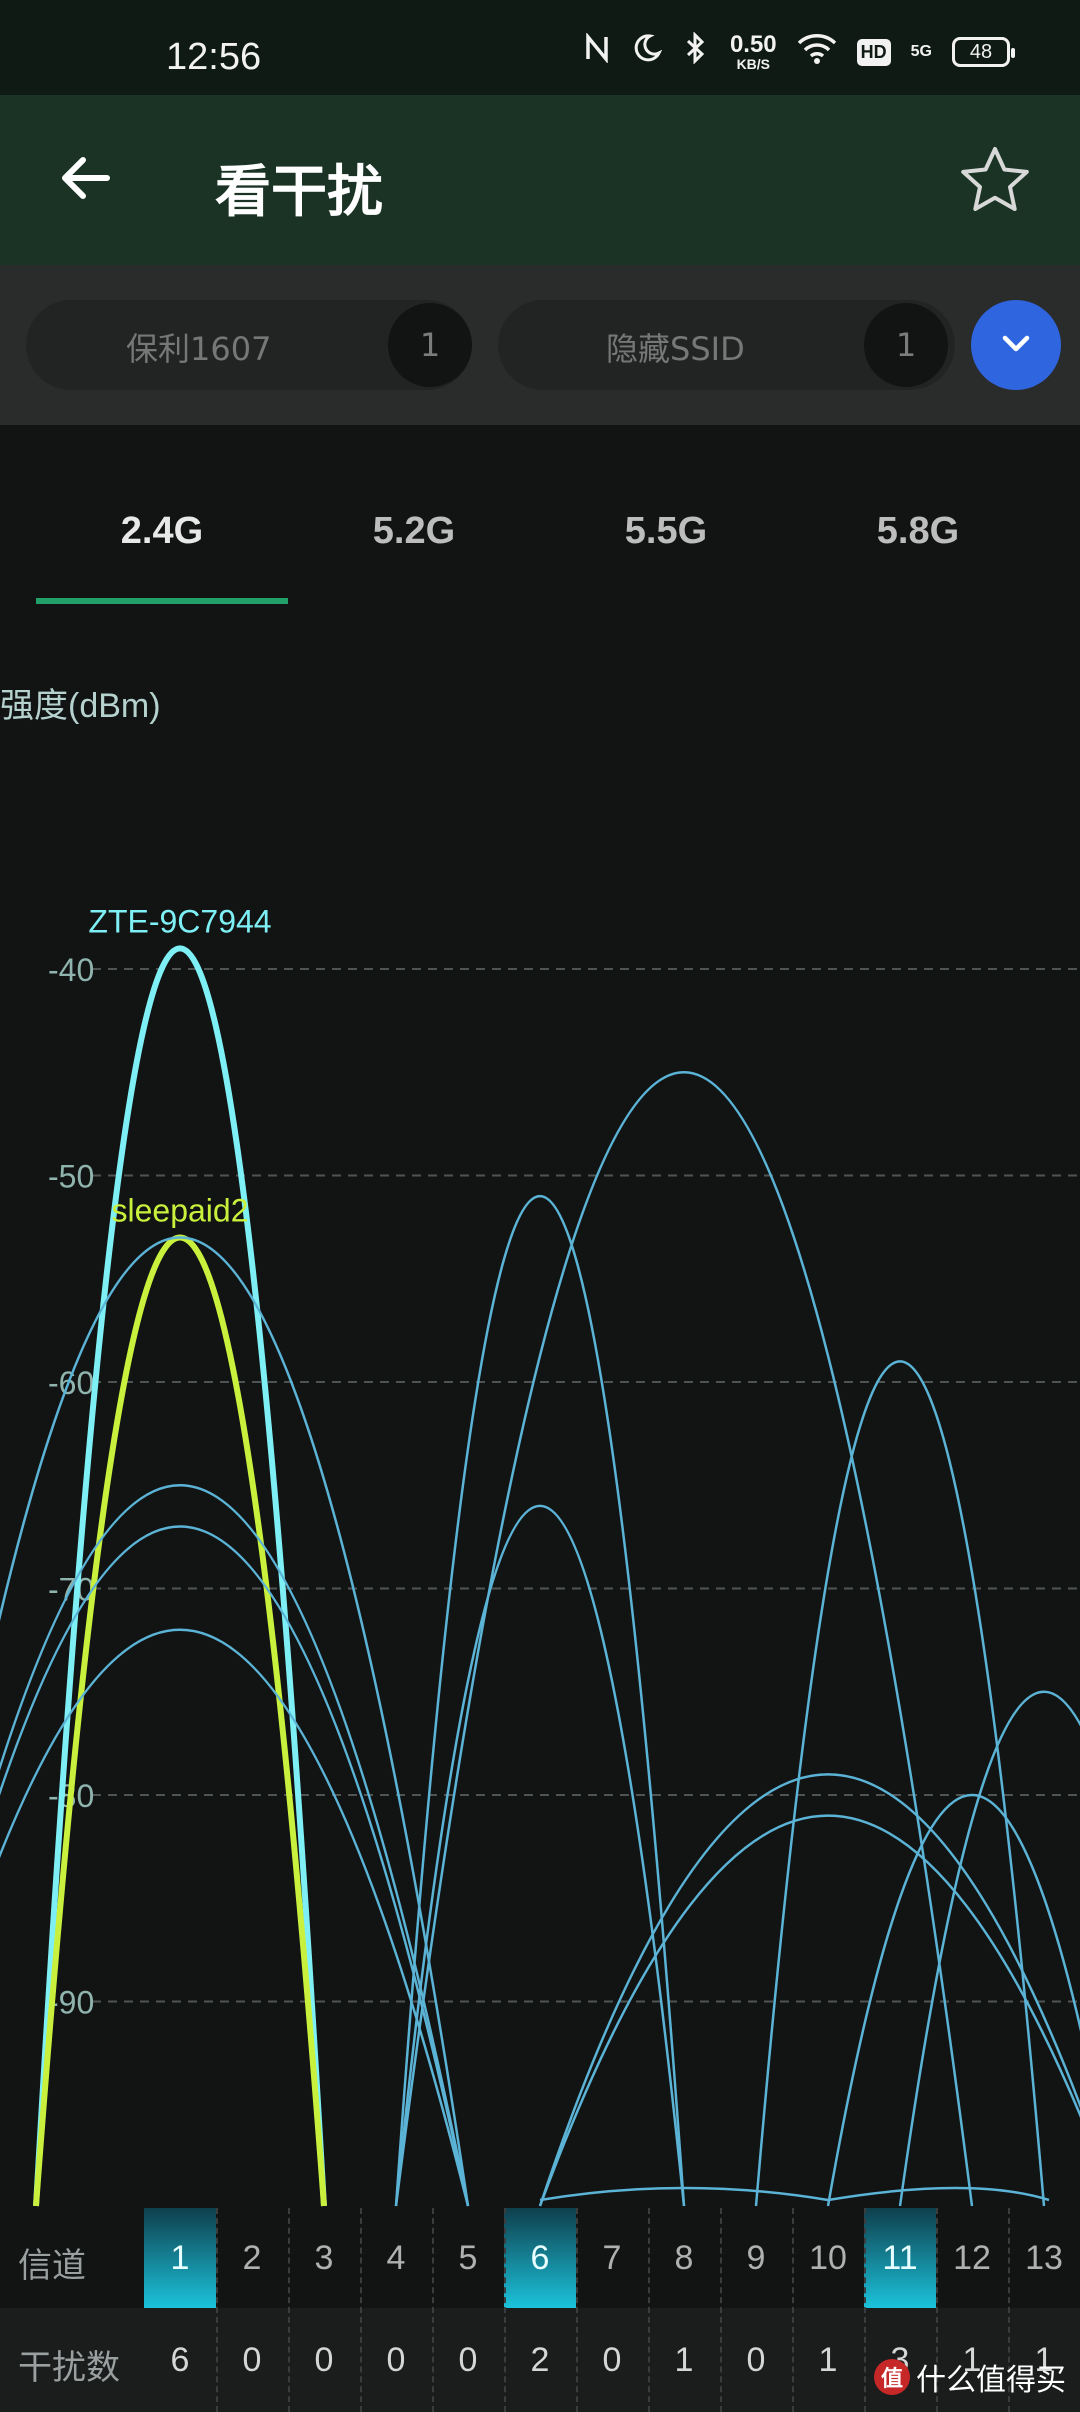  Describe the element at coordinates (1044, 2257) in the screenshot. I see `channel-cell: 13` at that location.